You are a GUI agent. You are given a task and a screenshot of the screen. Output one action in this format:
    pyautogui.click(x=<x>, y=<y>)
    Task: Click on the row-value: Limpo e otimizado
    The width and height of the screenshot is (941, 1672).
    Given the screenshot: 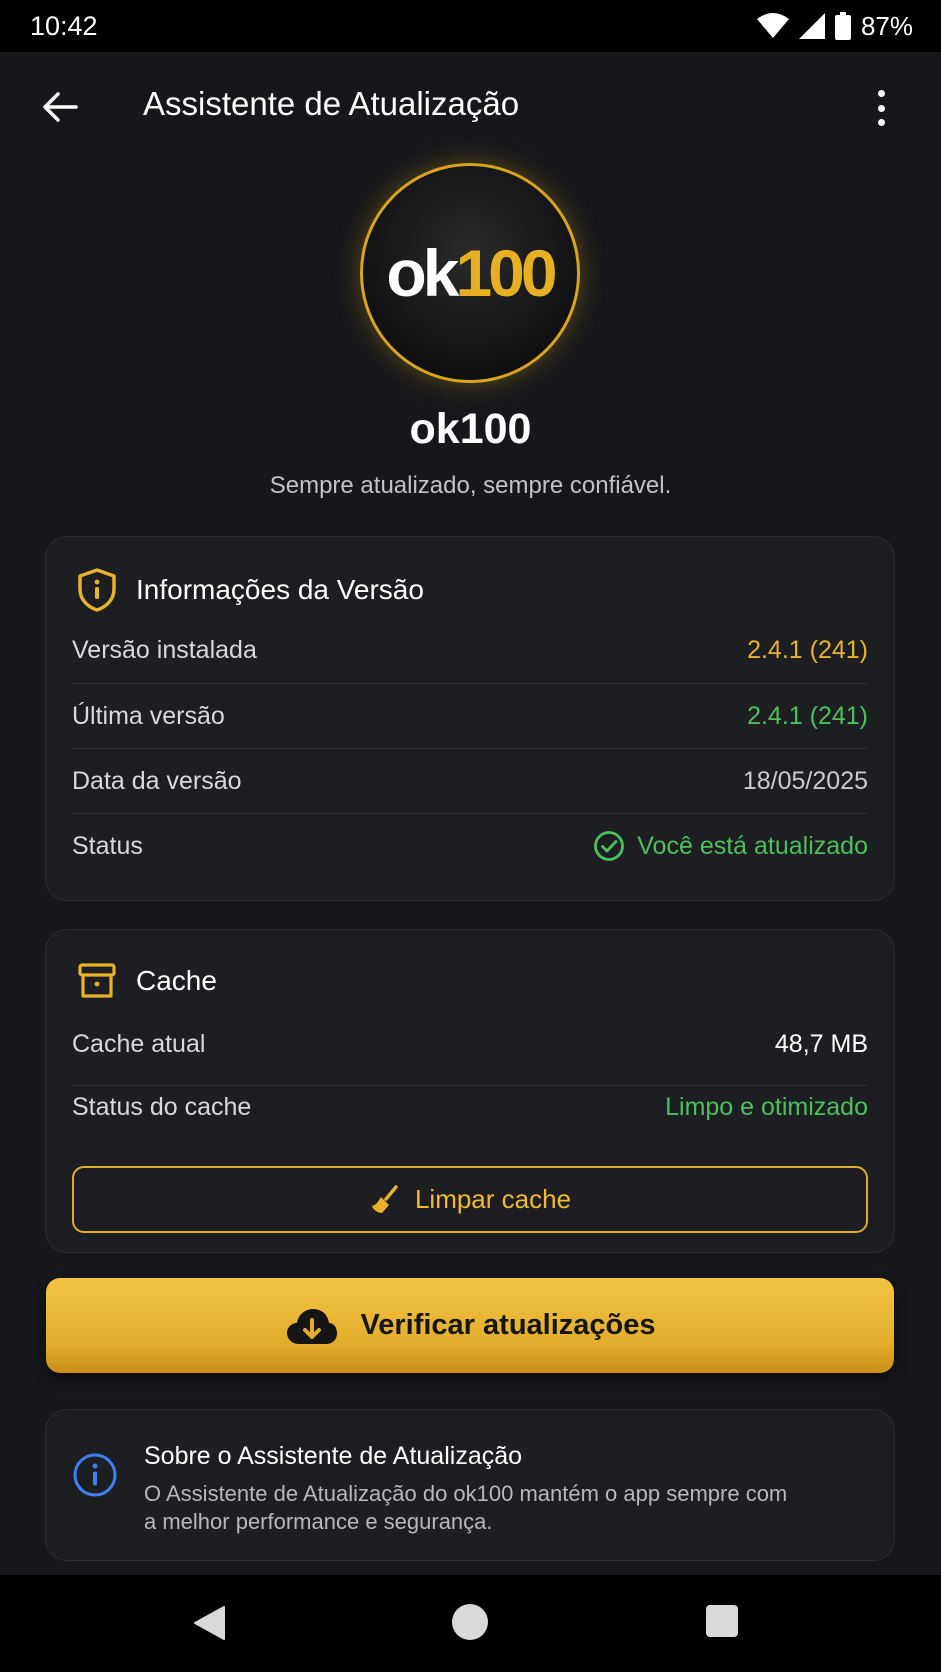 What is the action you would take?
    pyautogui.click(x=766, y=1106)
    